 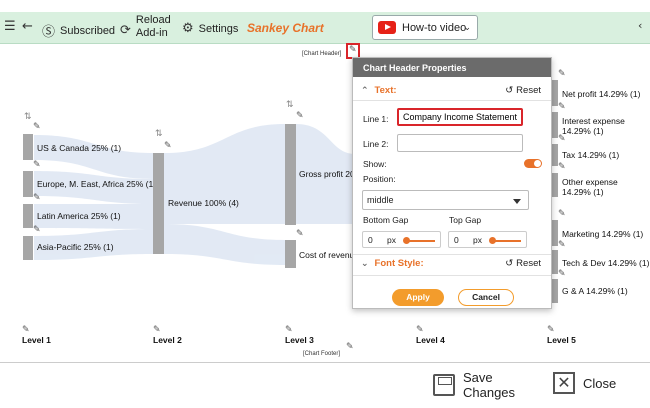 I want to click on bottom-gap-value: 0, so click(x=370, y=240).